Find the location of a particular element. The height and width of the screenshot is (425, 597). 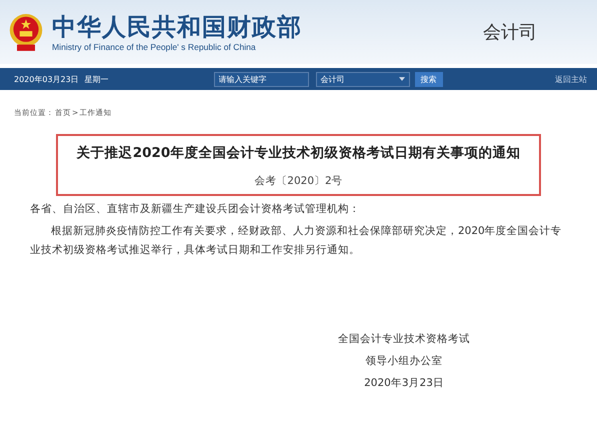

emblem-icon is located at coordinates (26, 32).